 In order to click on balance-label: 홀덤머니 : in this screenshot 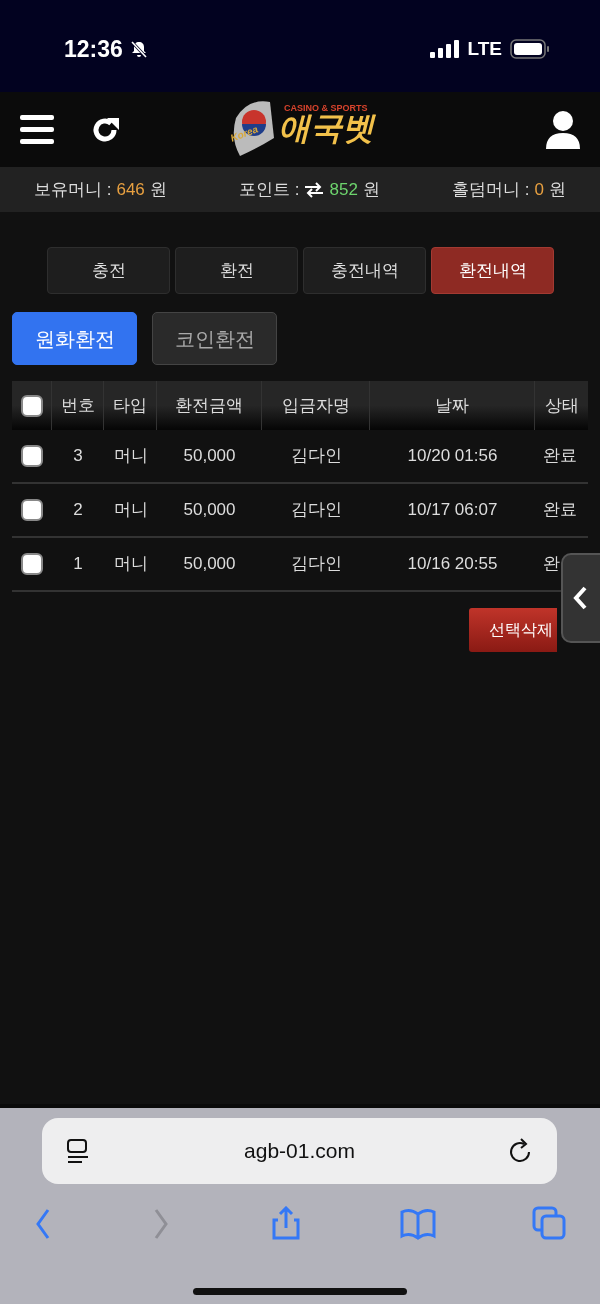, I will do `click(491, 189)`.